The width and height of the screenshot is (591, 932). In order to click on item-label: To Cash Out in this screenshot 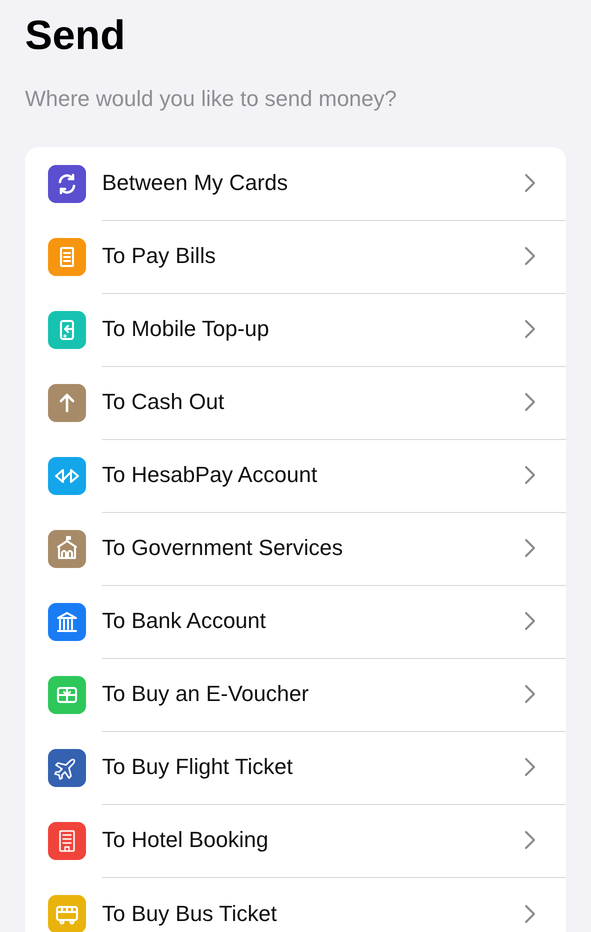, I will do `click(164, 402)`.